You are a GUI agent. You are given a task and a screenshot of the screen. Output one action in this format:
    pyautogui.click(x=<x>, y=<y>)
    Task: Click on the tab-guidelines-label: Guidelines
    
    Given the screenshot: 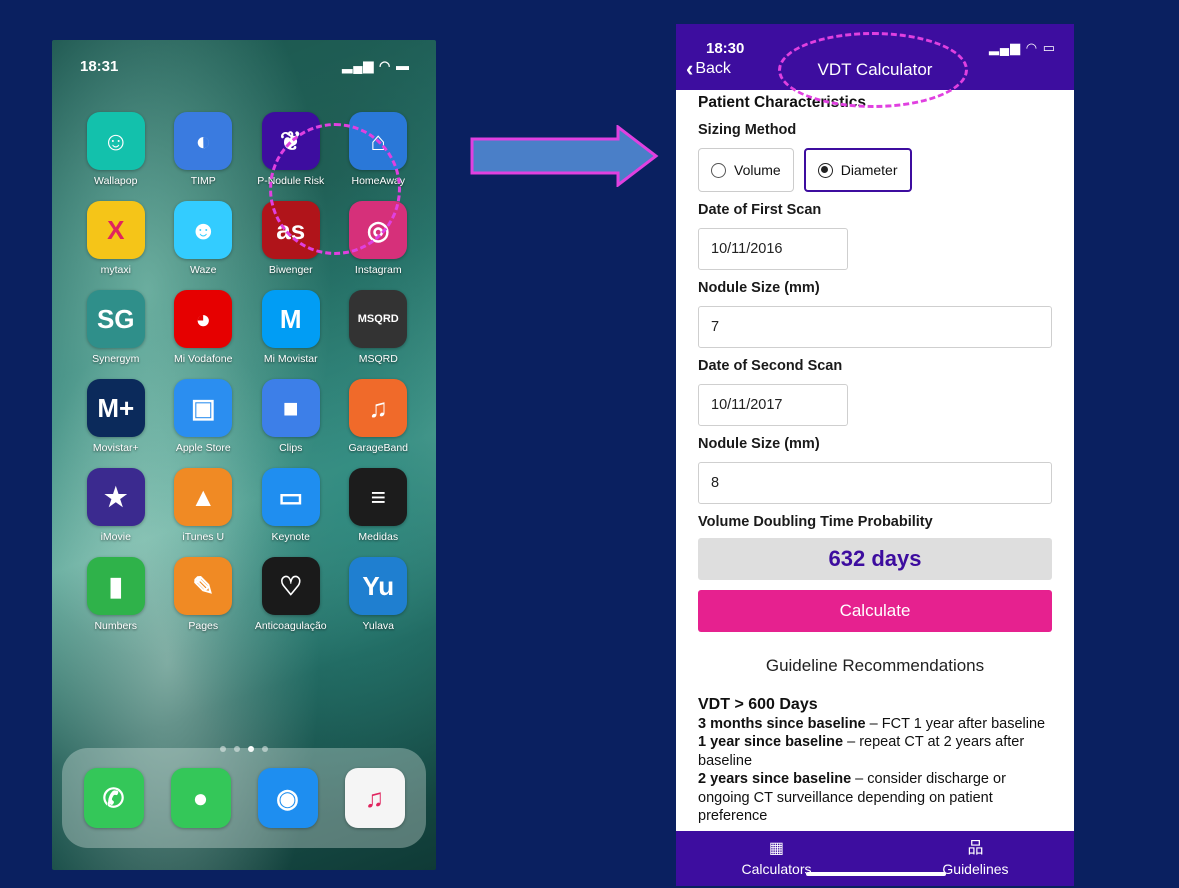 What is the action you would take?
    pyautogui.click(x=975, y=868)
    